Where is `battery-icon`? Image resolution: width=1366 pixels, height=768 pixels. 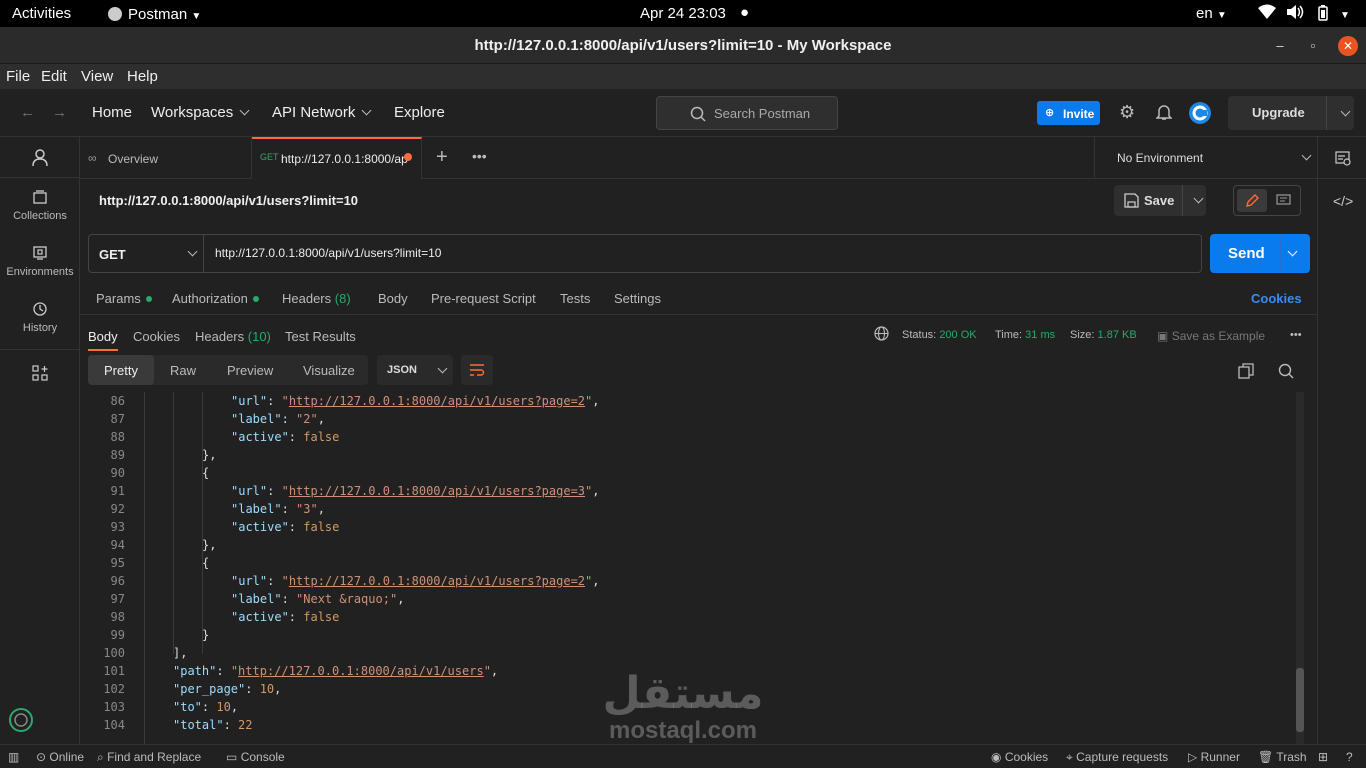 battery-icon is located at coordinates (1323, 15).